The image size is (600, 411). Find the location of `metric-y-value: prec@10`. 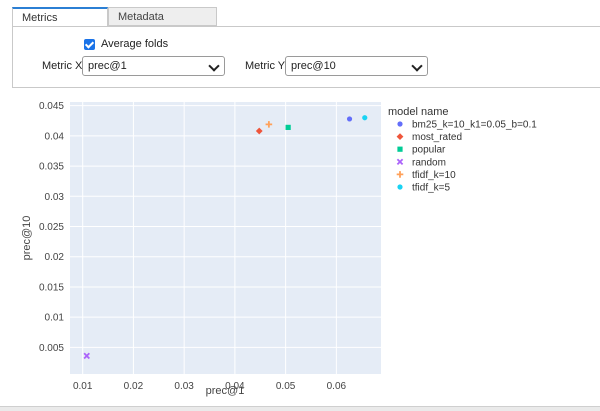

metric-y-value: prec@10 is located at coordinates (313, 66).